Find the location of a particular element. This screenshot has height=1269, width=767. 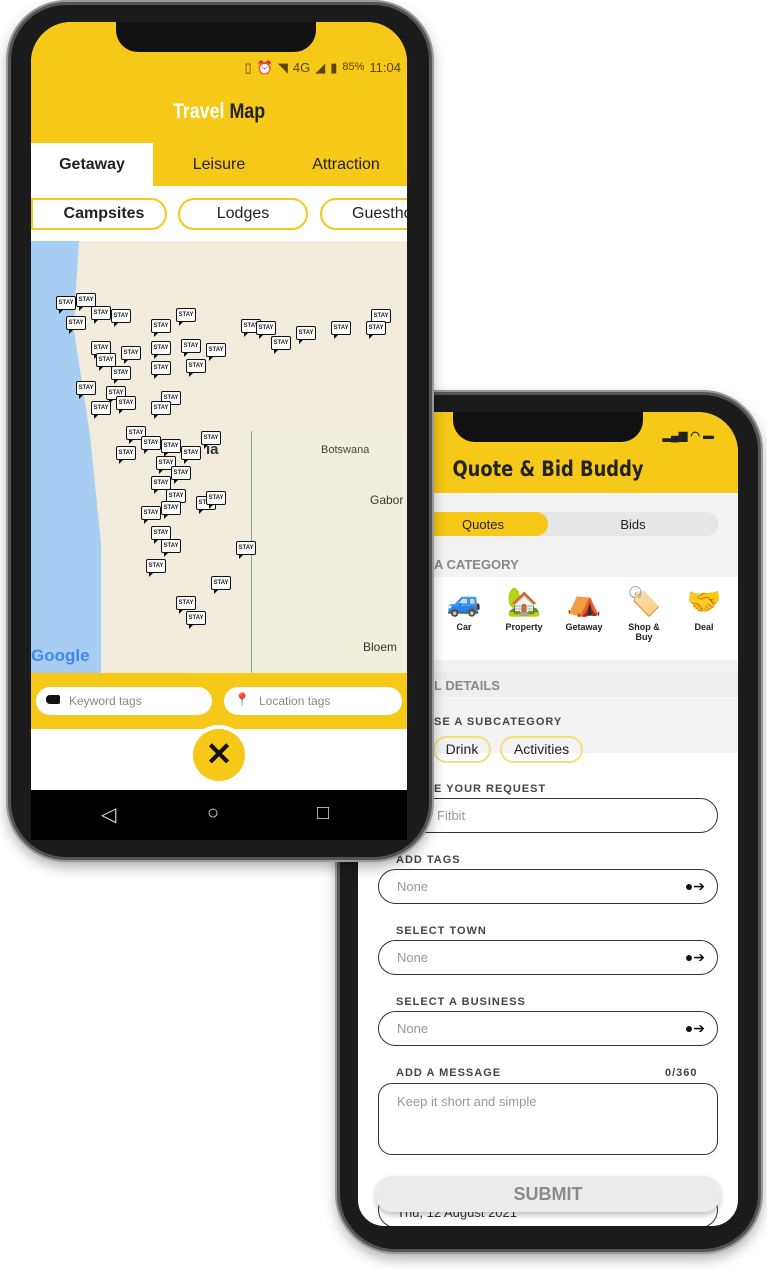

google-logo: Google is located at coordinates (60, 655).